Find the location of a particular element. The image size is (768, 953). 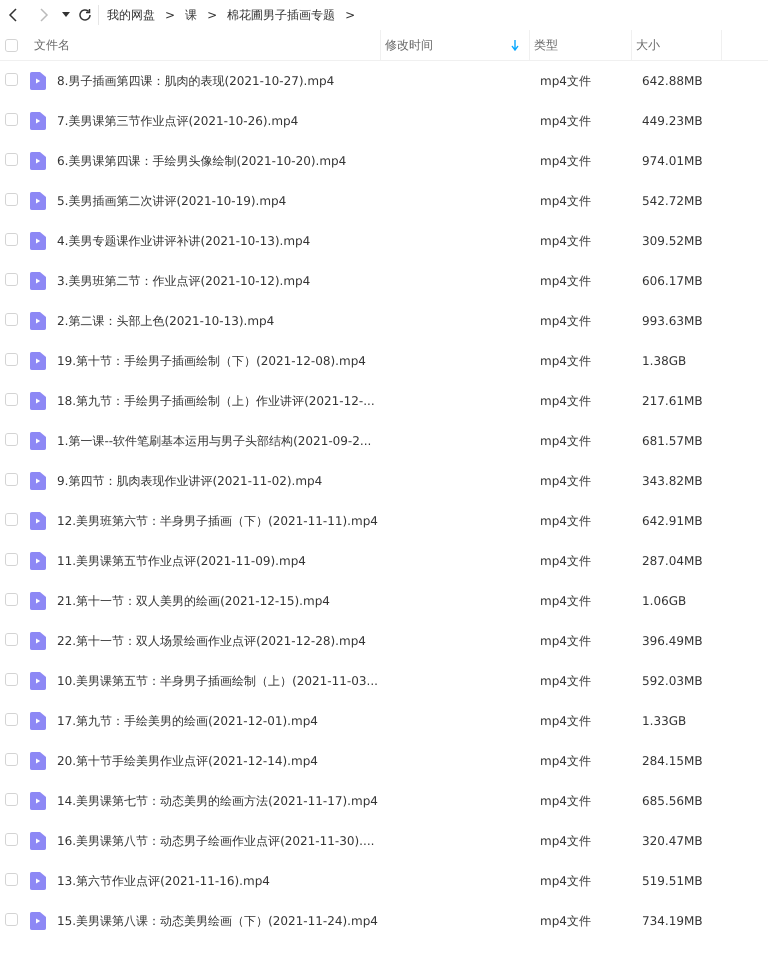

column-header: 大小 is located at coordinates (648, 45).